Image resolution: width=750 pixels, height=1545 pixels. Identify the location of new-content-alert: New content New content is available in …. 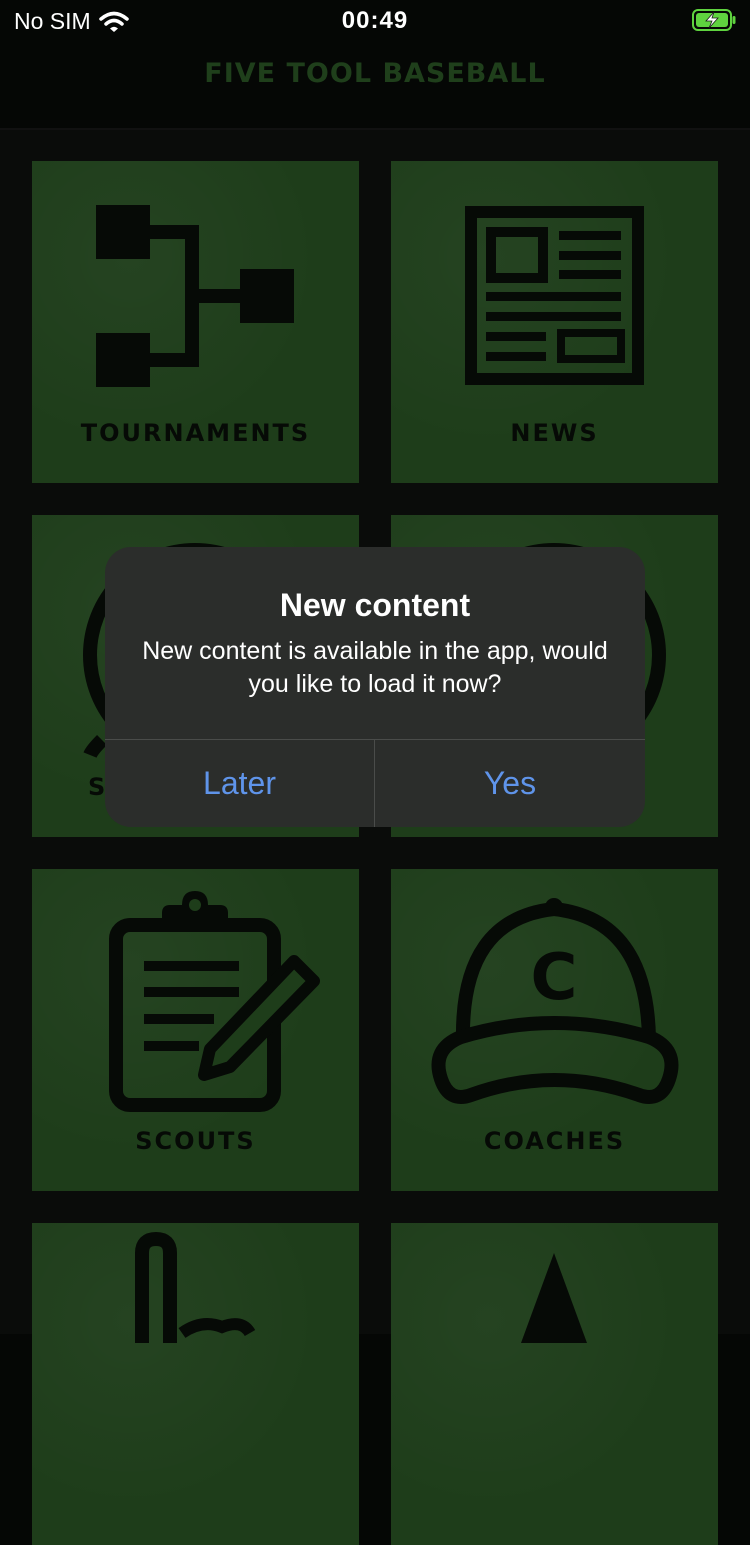
(375, 687).